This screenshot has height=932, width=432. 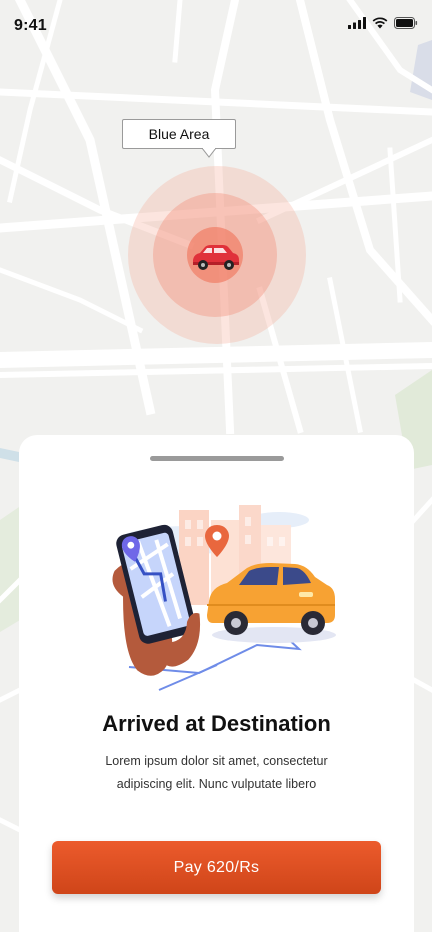 I want to click on battery-icon, so click(x=406, y=23).